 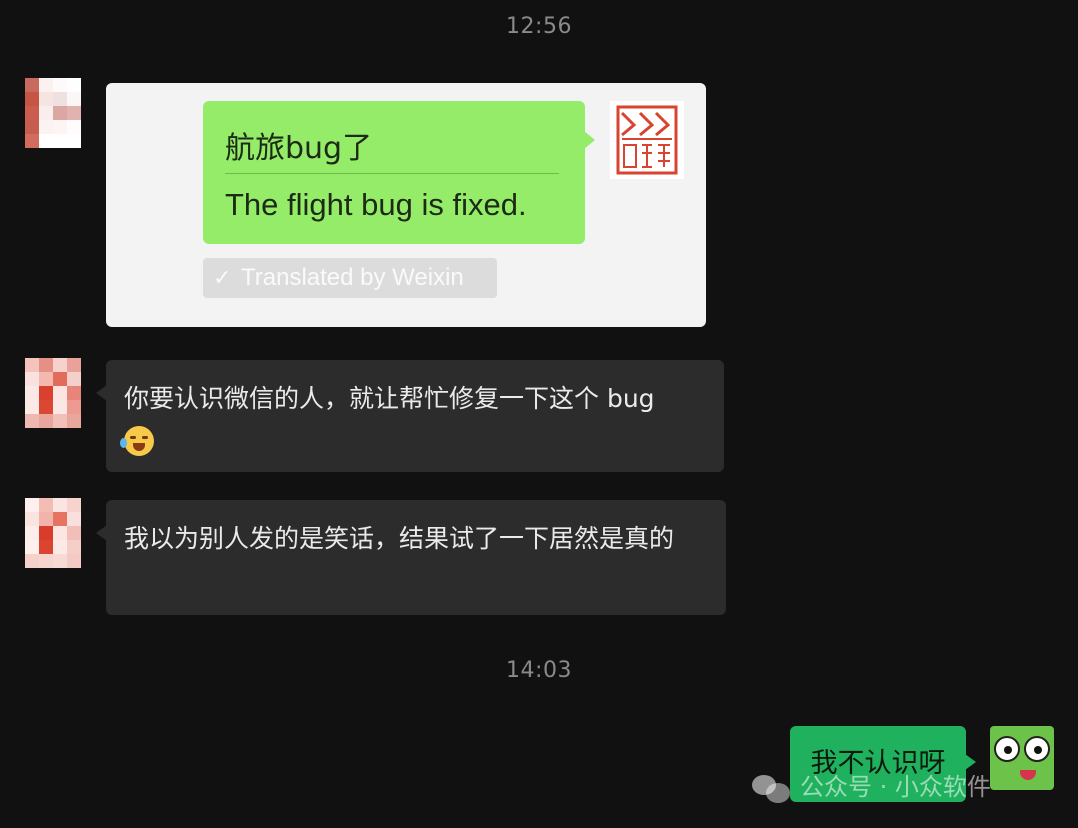 I want to click on message-text: 你要认识微信的人，就让帮忙修复一下这个 bug, so click(x=389, y=398).